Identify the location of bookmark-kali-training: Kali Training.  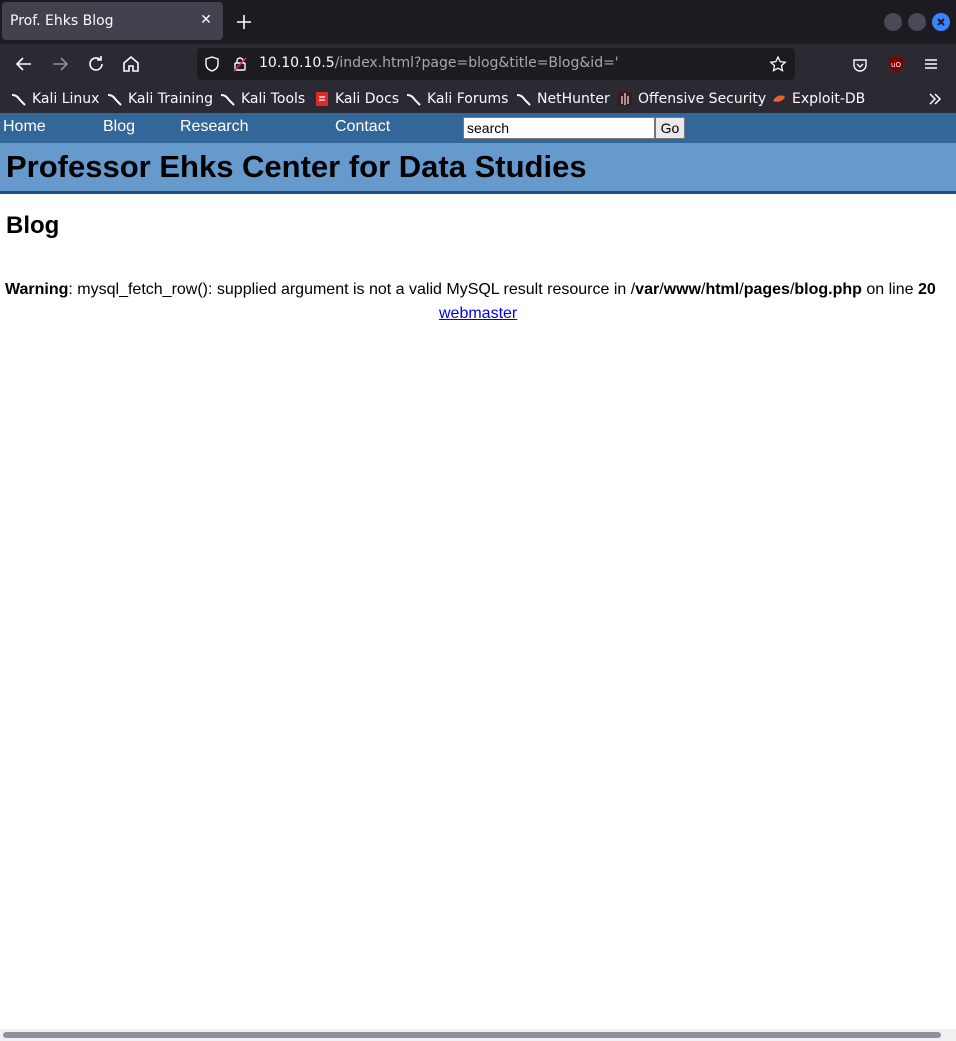
(160, 99).